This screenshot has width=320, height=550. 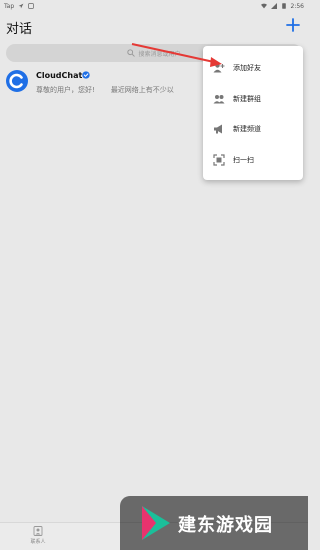 I want to click on add-user-icon, so click(x=219, y=68).